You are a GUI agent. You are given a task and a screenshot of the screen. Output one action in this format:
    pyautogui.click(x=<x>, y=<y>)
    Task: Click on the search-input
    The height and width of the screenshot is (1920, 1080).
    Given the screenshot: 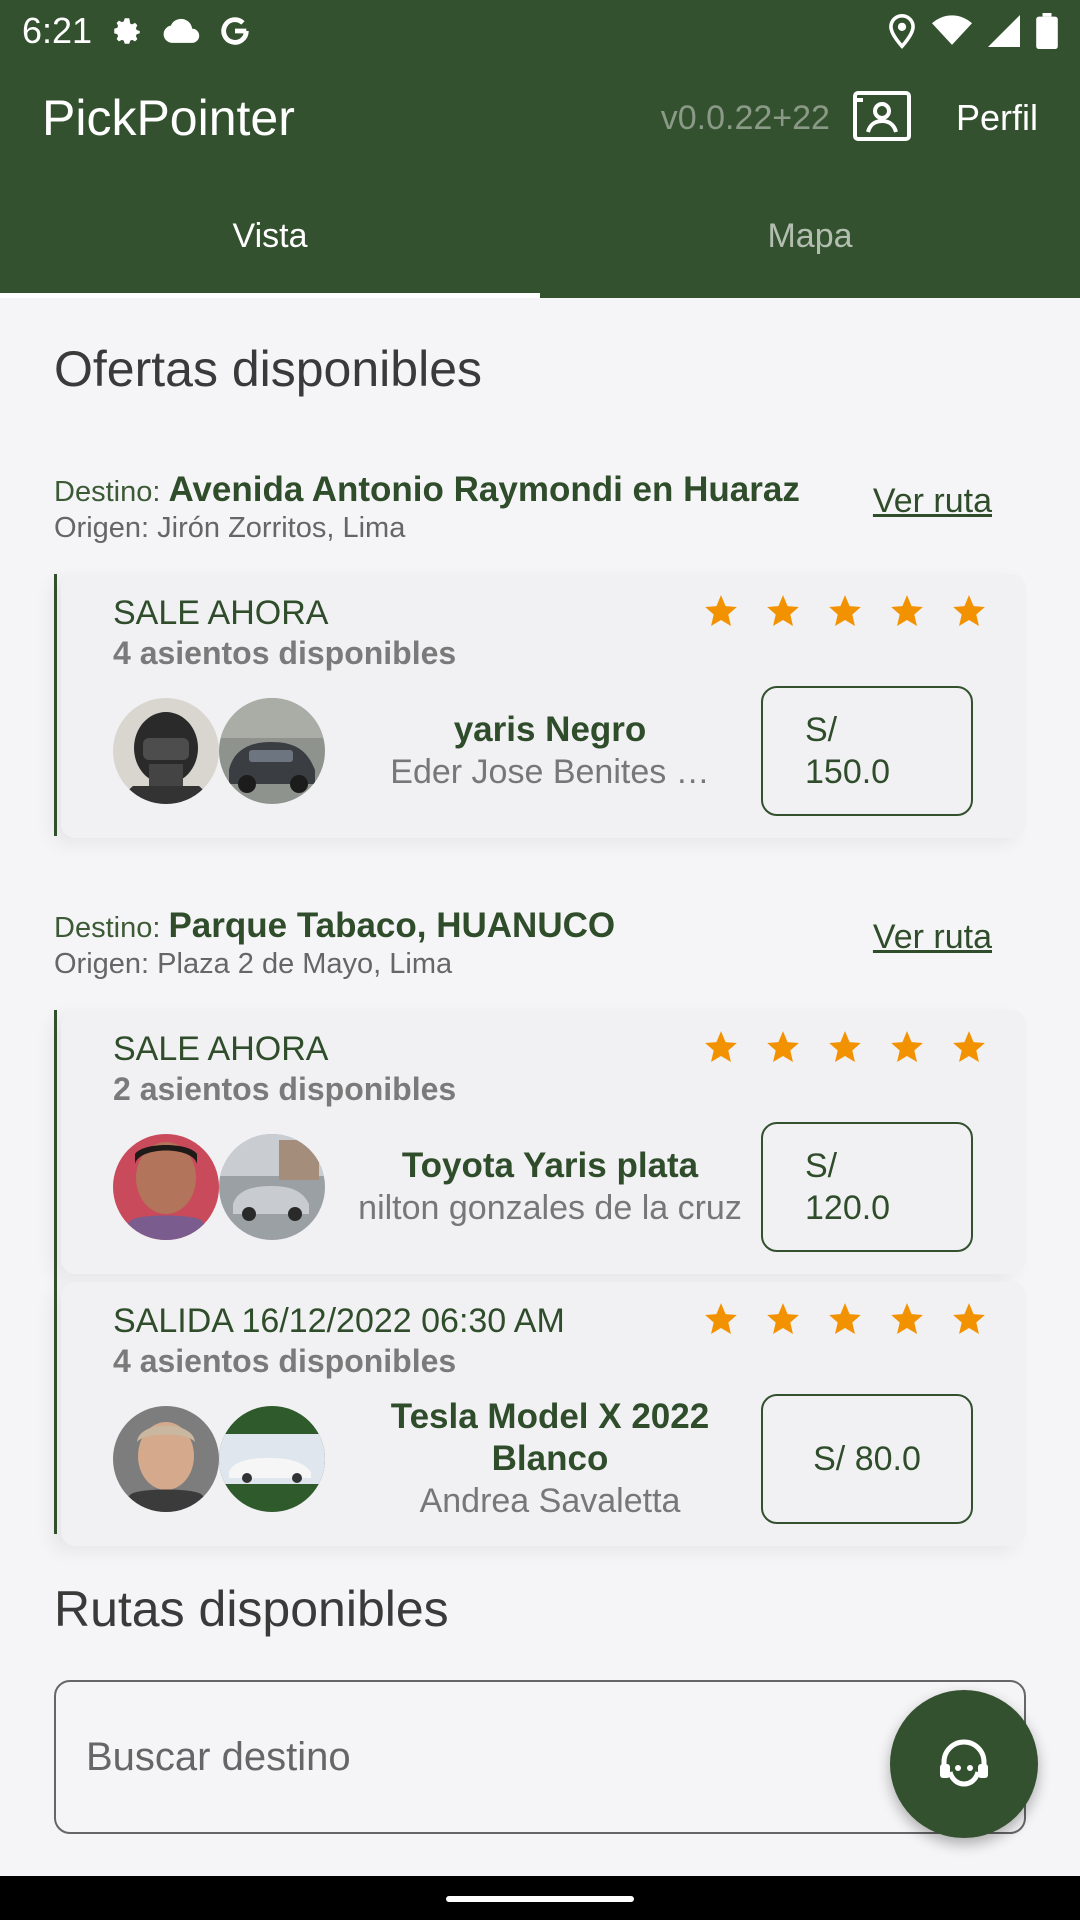 What is the action you would take?
    pyautogui.click(x=540, y=1757)
    